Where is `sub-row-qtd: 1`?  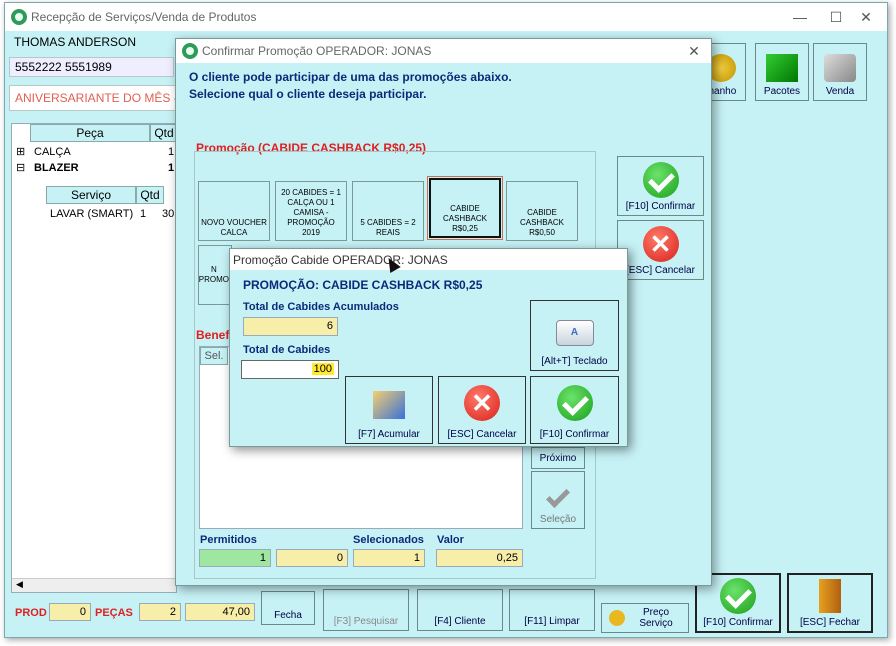 sub-row-qtd: 1 is located at coordinates (143, 214).